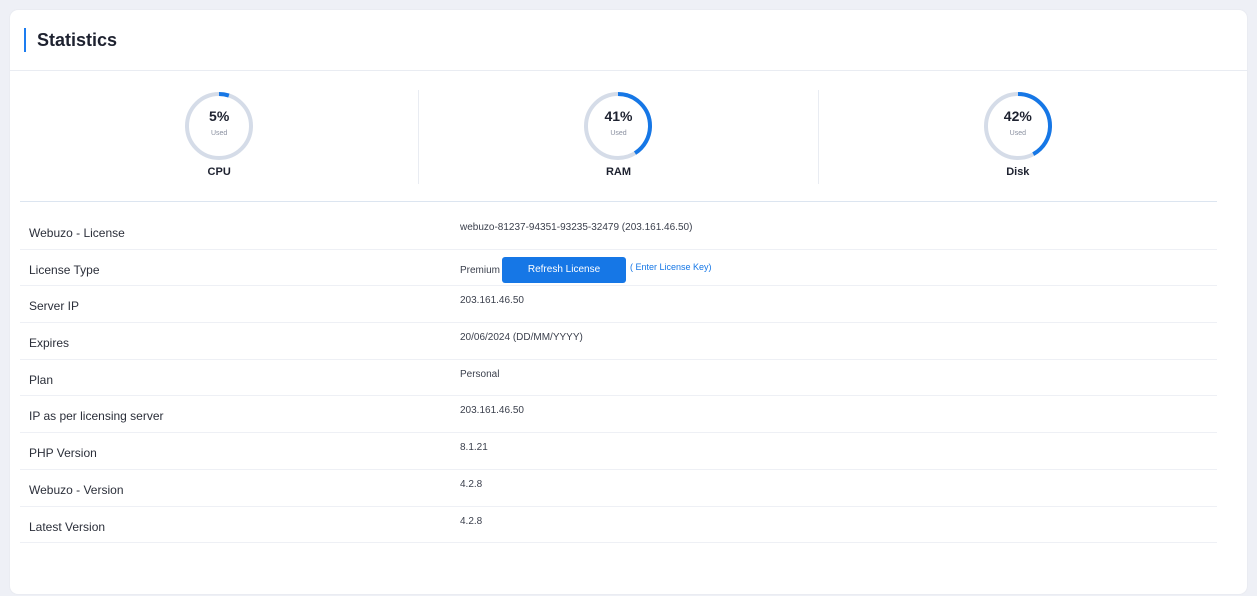 This screenshot has height=596, width=1257. Describe the element at coordinates (480, 374) in the screenshot. I see `plan-value: Personal` at that location.